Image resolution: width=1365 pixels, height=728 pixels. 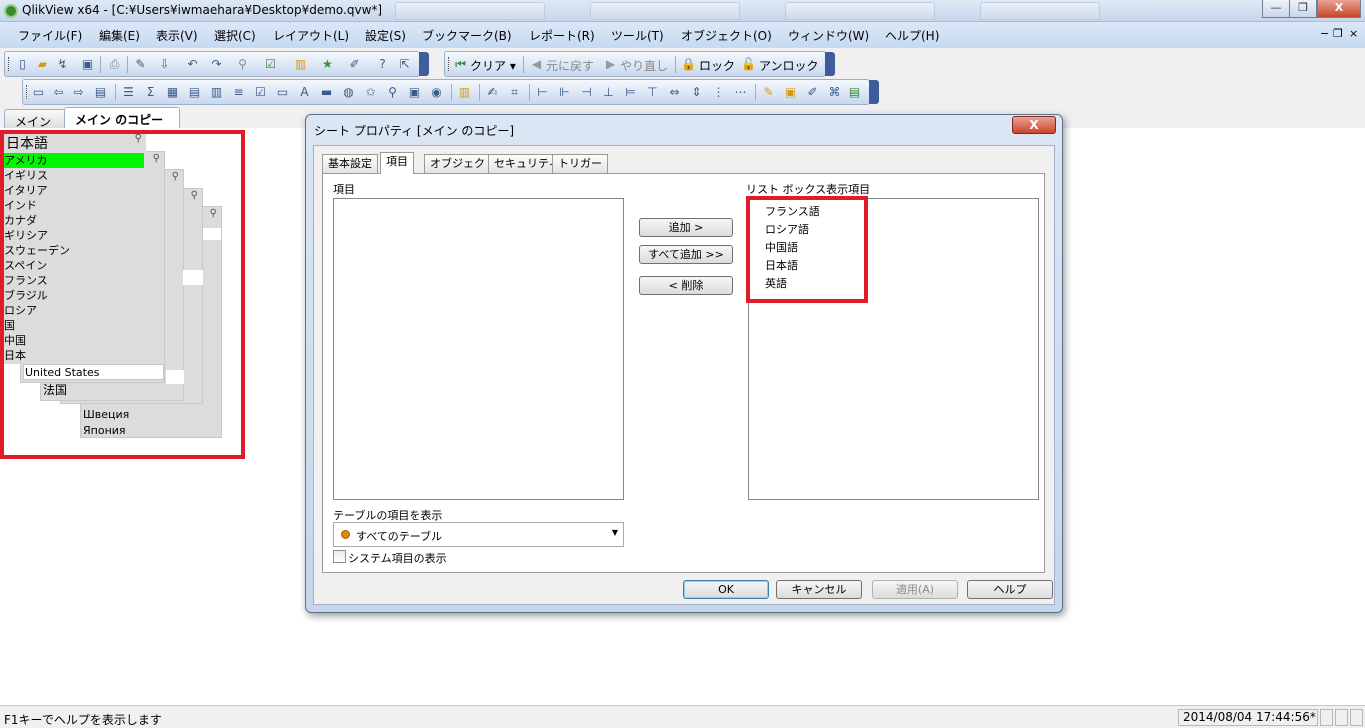 What do you see at coordinates (42, 64) in the screenshot?
I see `open-folder-icon: ▰` at bounding box center [42, 64].